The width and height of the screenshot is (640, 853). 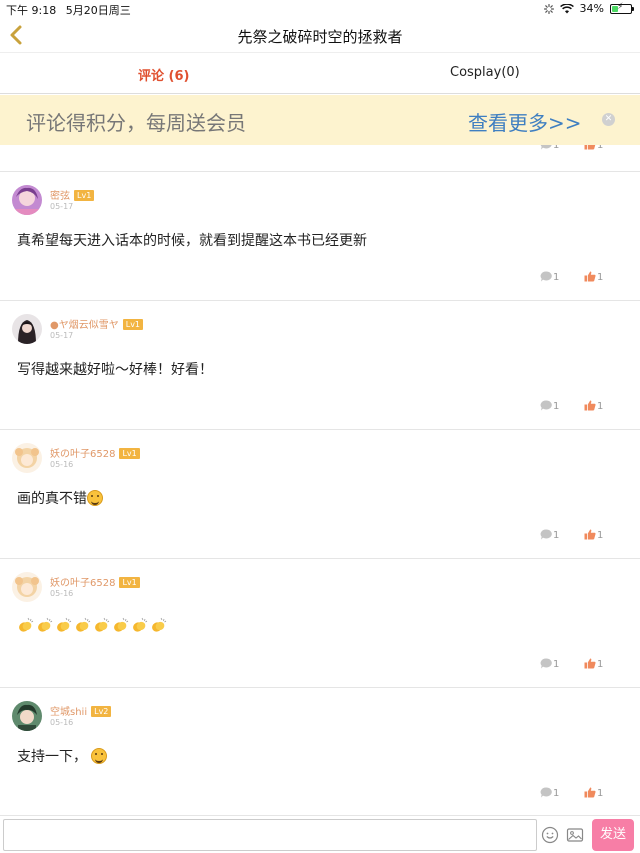 I want to click on close-icon: ✕, so click(x=608, y=119).